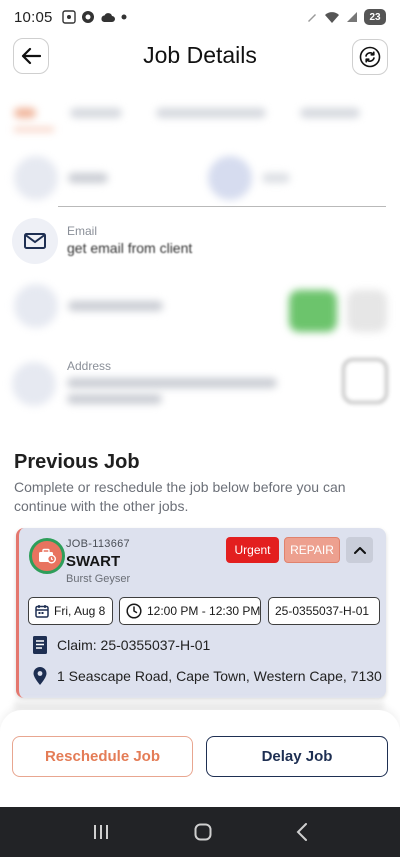 Image resolution: width=400 pixels, height=857 pixels. I want to click on address-row: Address, so click(202, 386).